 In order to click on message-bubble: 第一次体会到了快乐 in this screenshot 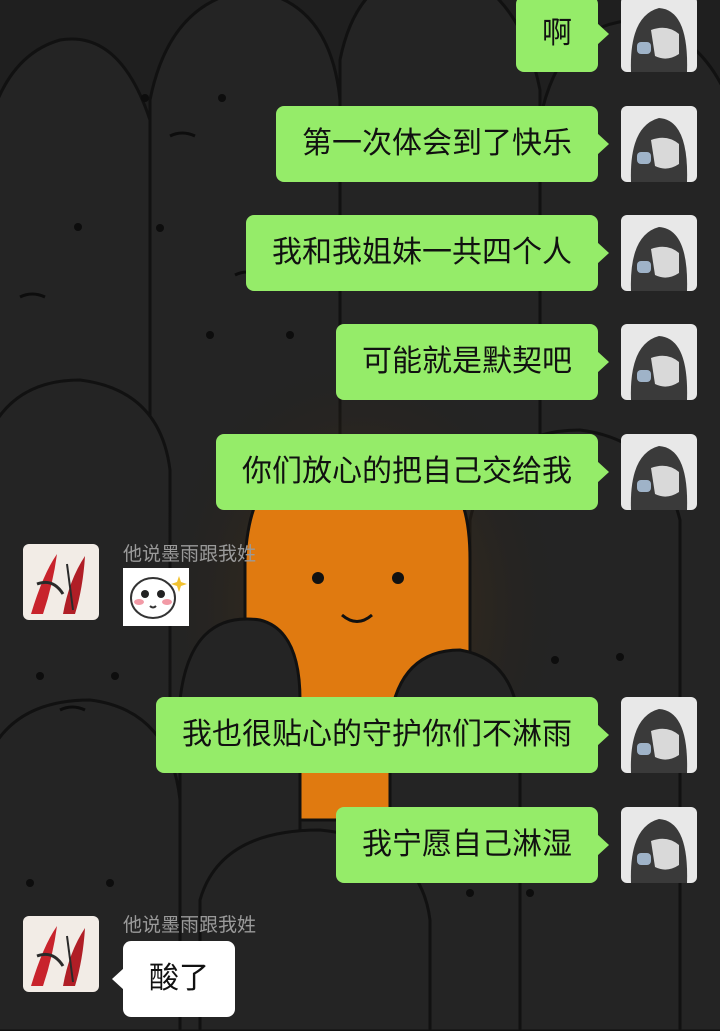, I will do `click(442, 144)`.